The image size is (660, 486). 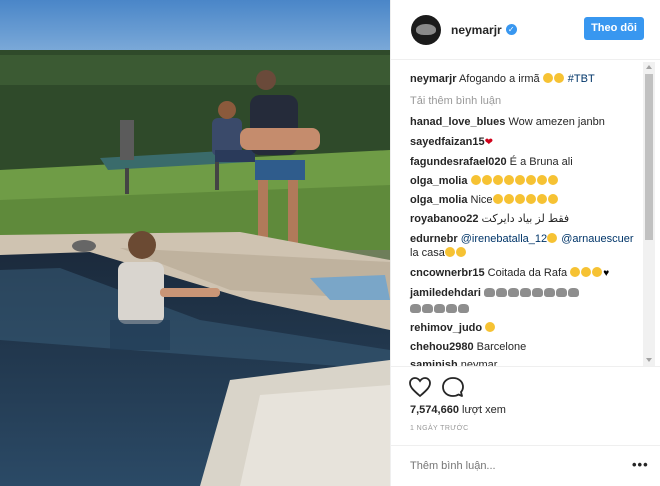 I want to click on comment-item: olga_molia Nice, so click(x=526, y=200).